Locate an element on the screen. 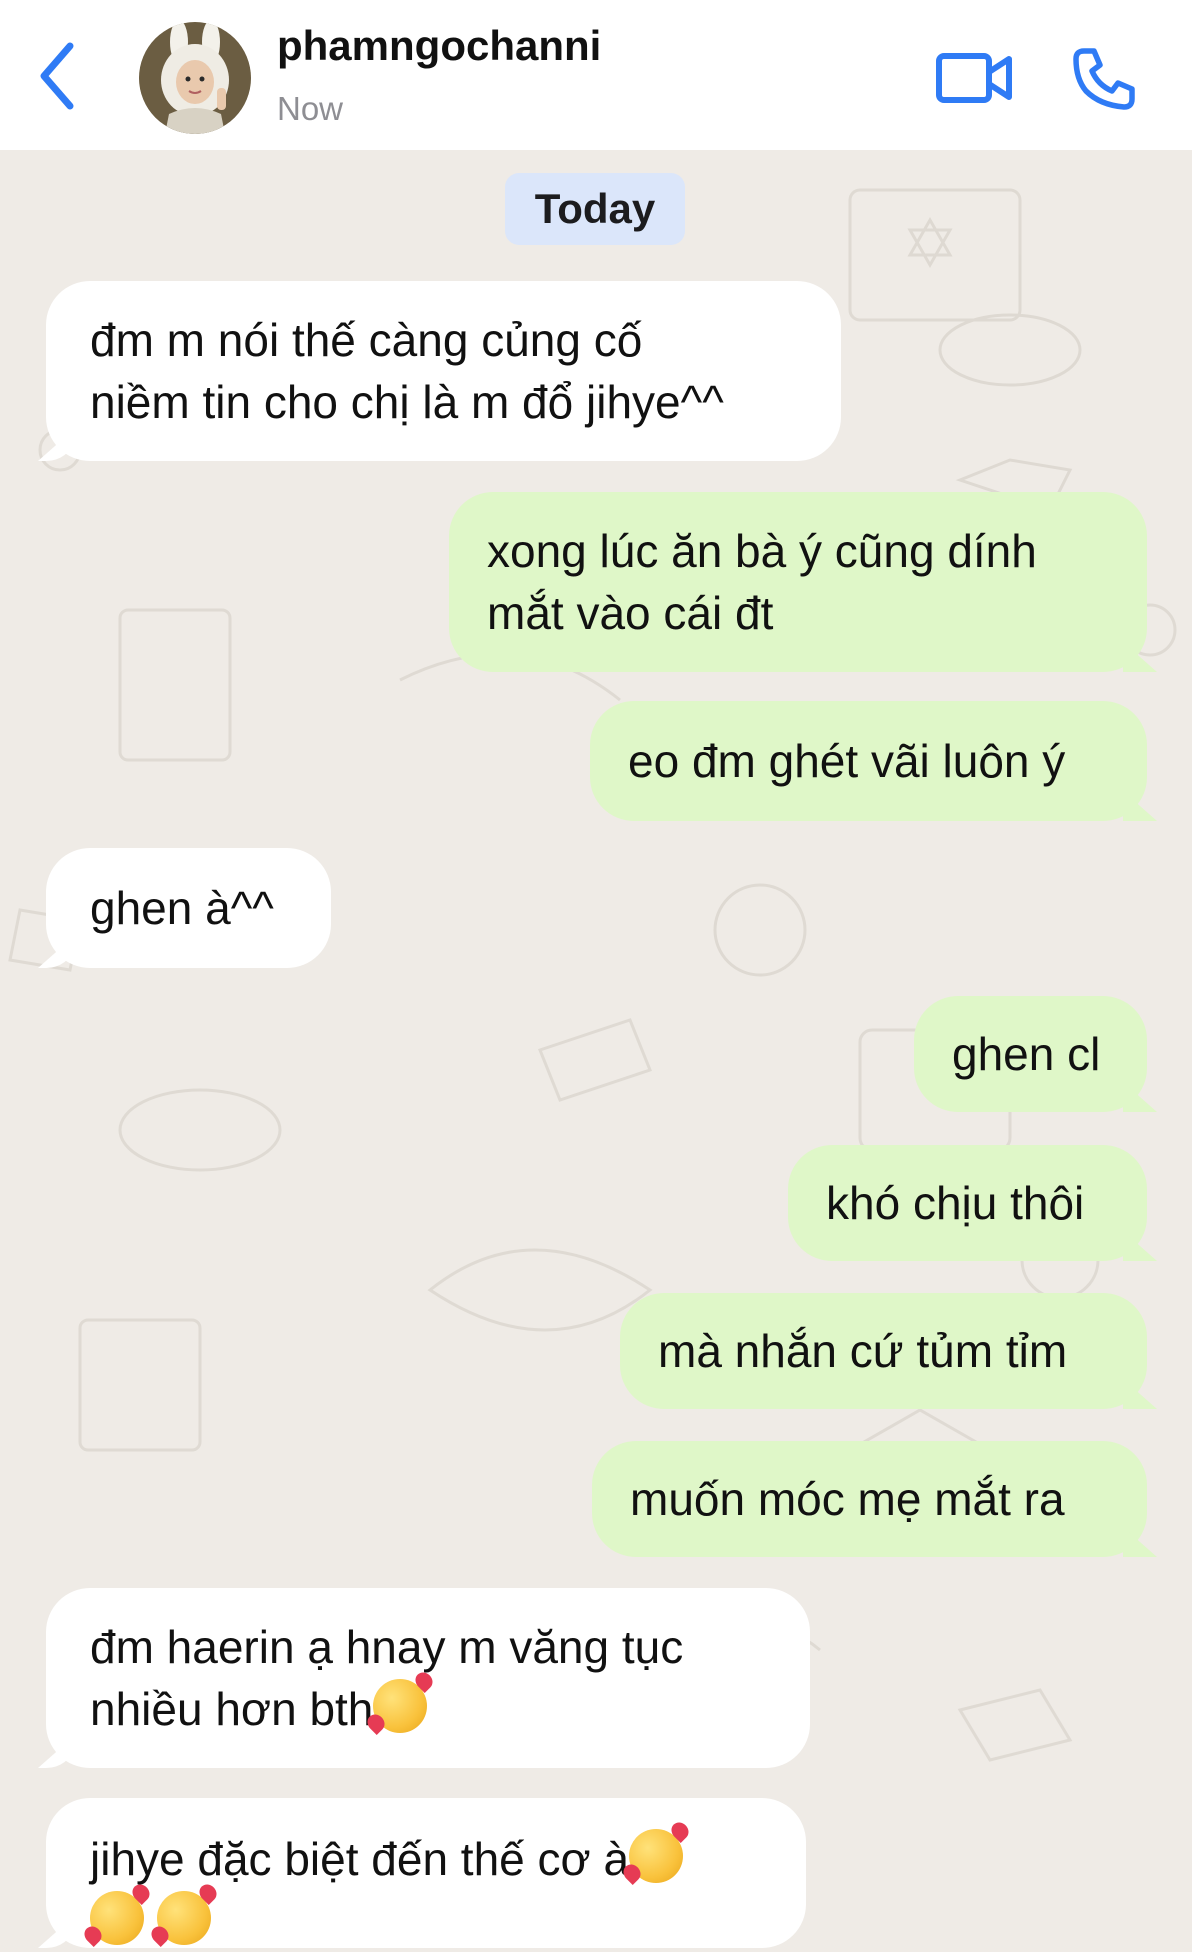 This screenshot has width=1192, height=1952. video-call-button is located at coordinates (975, 78).